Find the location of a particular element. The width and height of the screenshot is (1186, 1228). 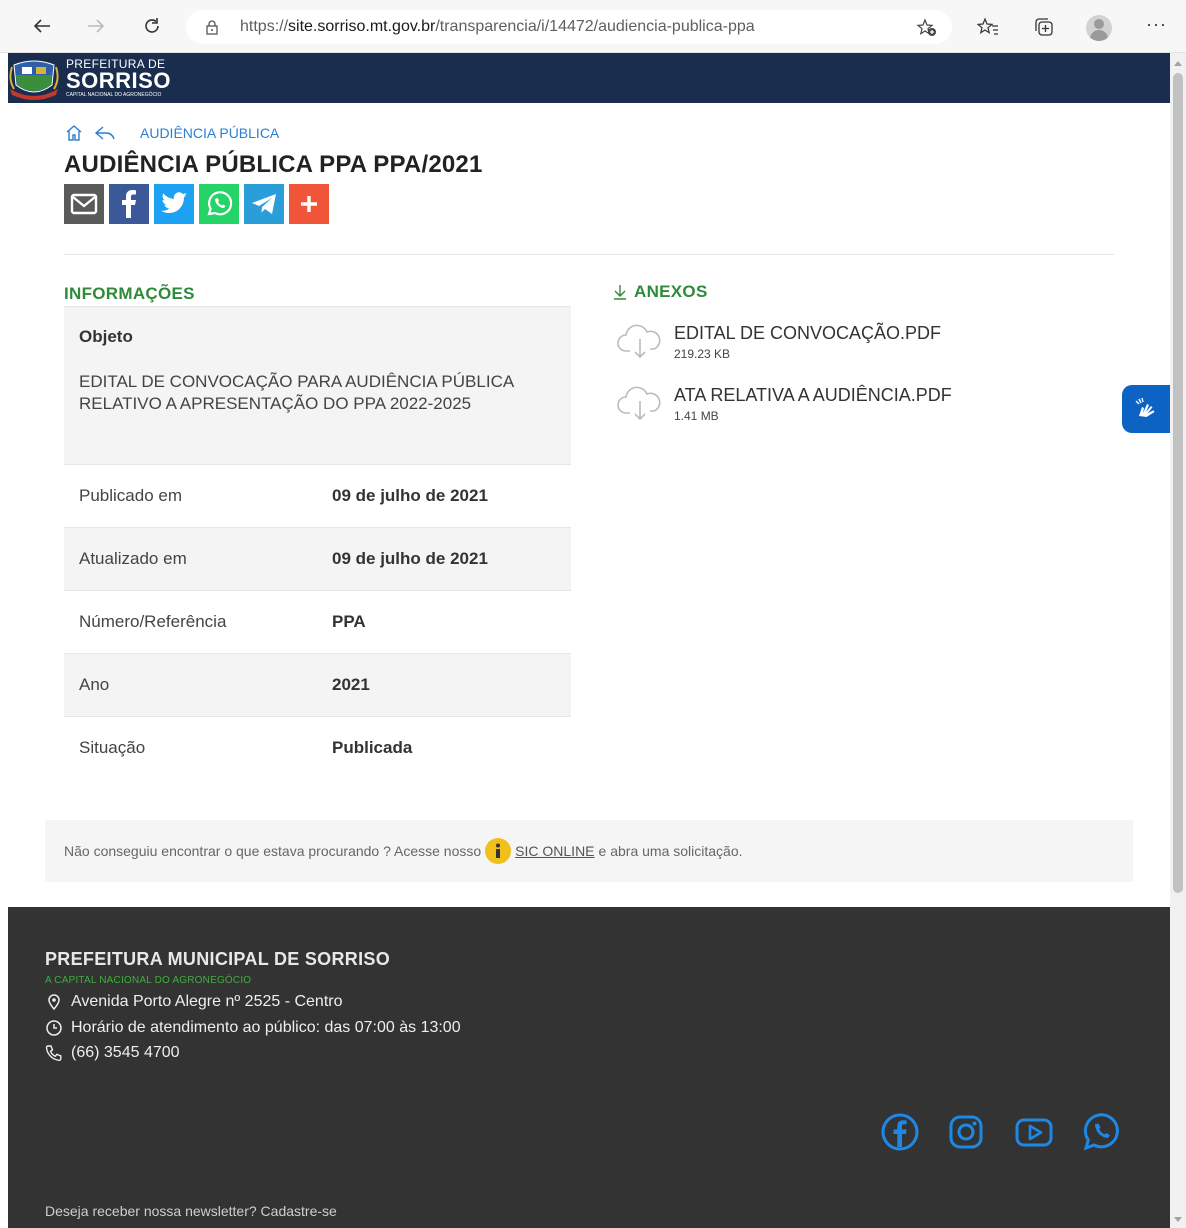

section-divider is located at coordinates (589, 254).